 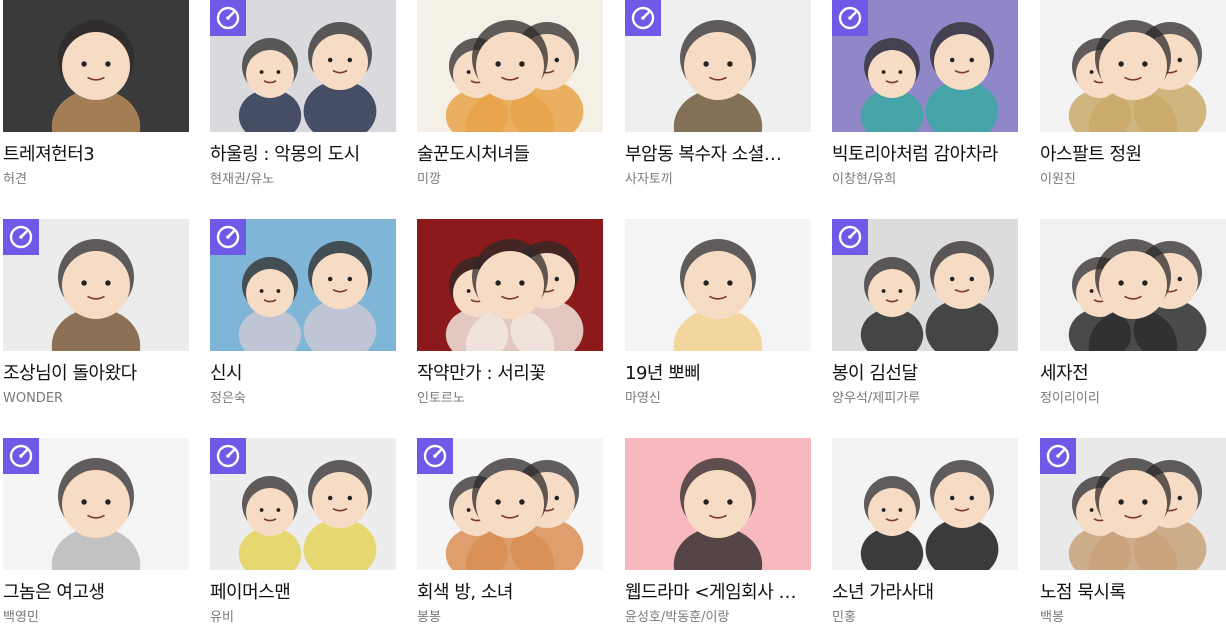 What do you see at coordinates (96, 155) in the screenshot?
I see `webtoon-title: 트레져헌터3` at bounding box center [96, 155].